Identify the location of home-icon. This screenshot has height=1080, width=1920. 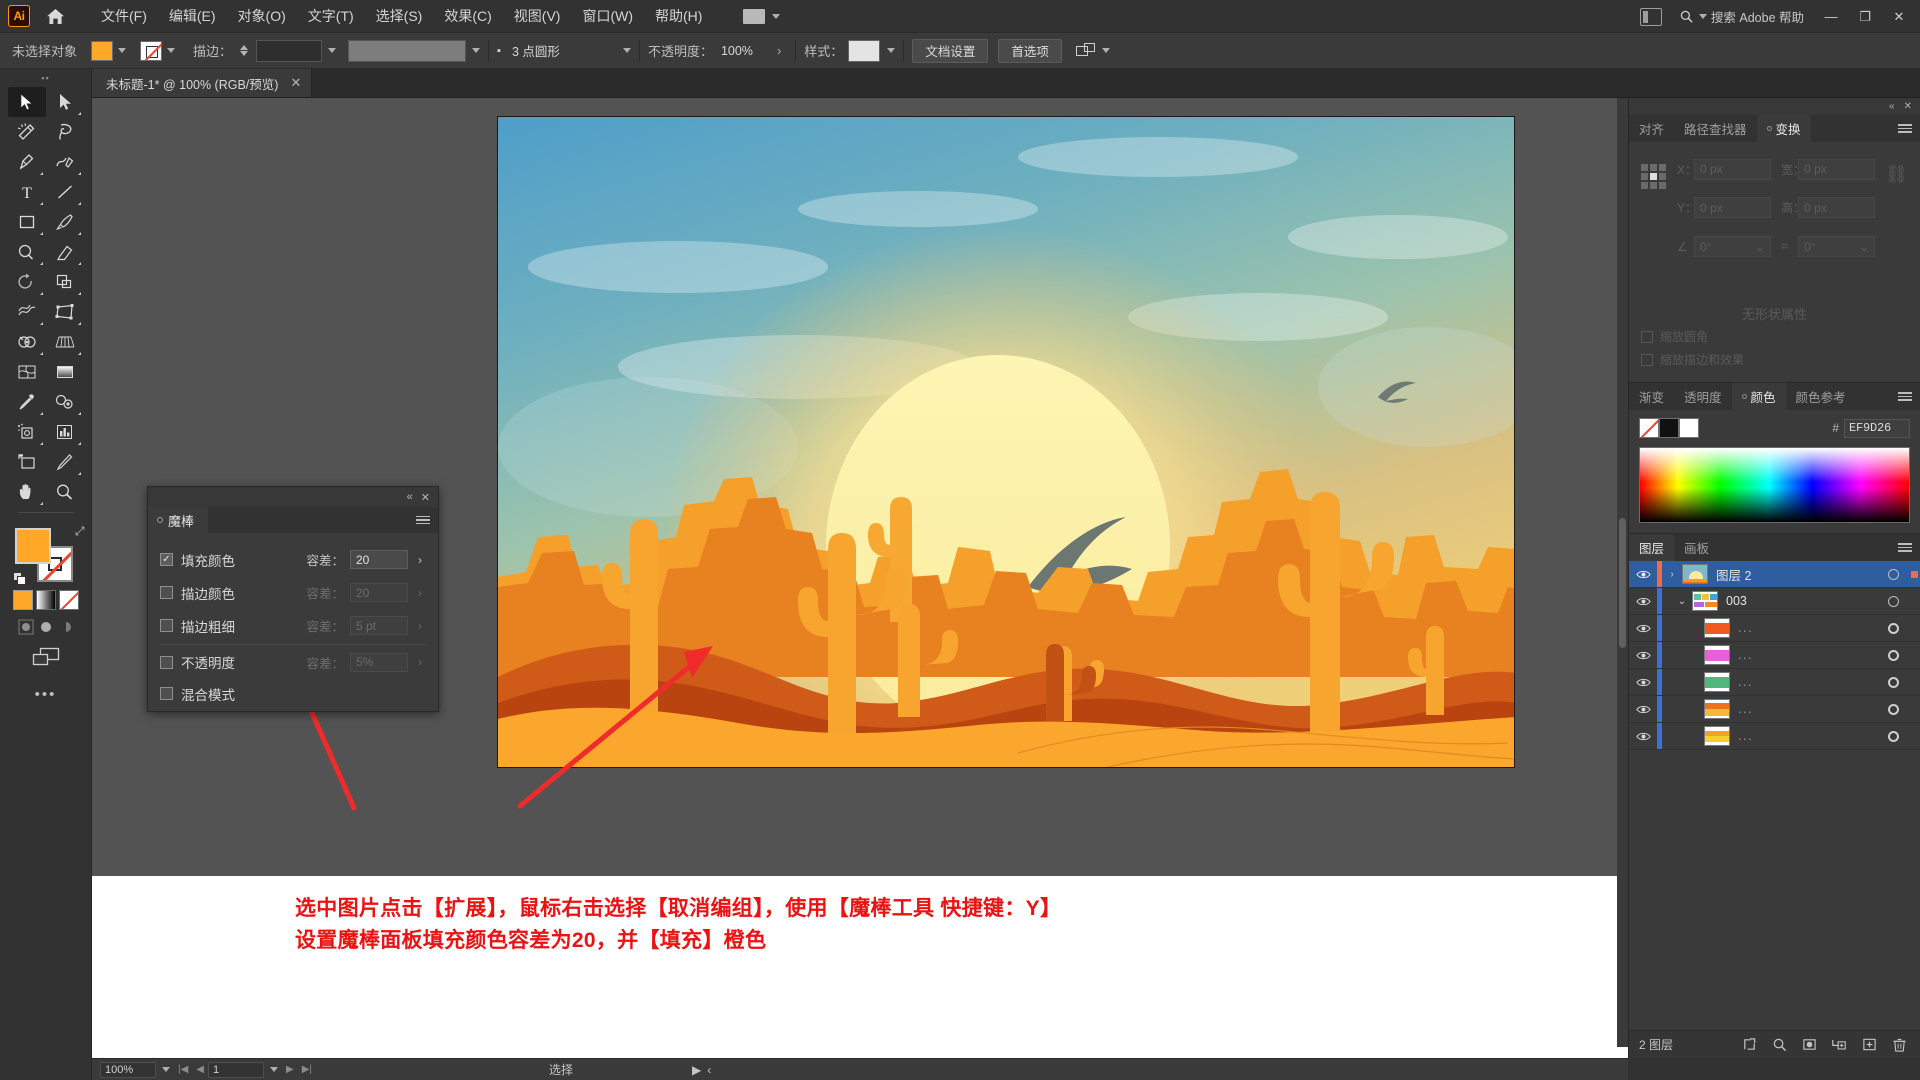
(55, 16).